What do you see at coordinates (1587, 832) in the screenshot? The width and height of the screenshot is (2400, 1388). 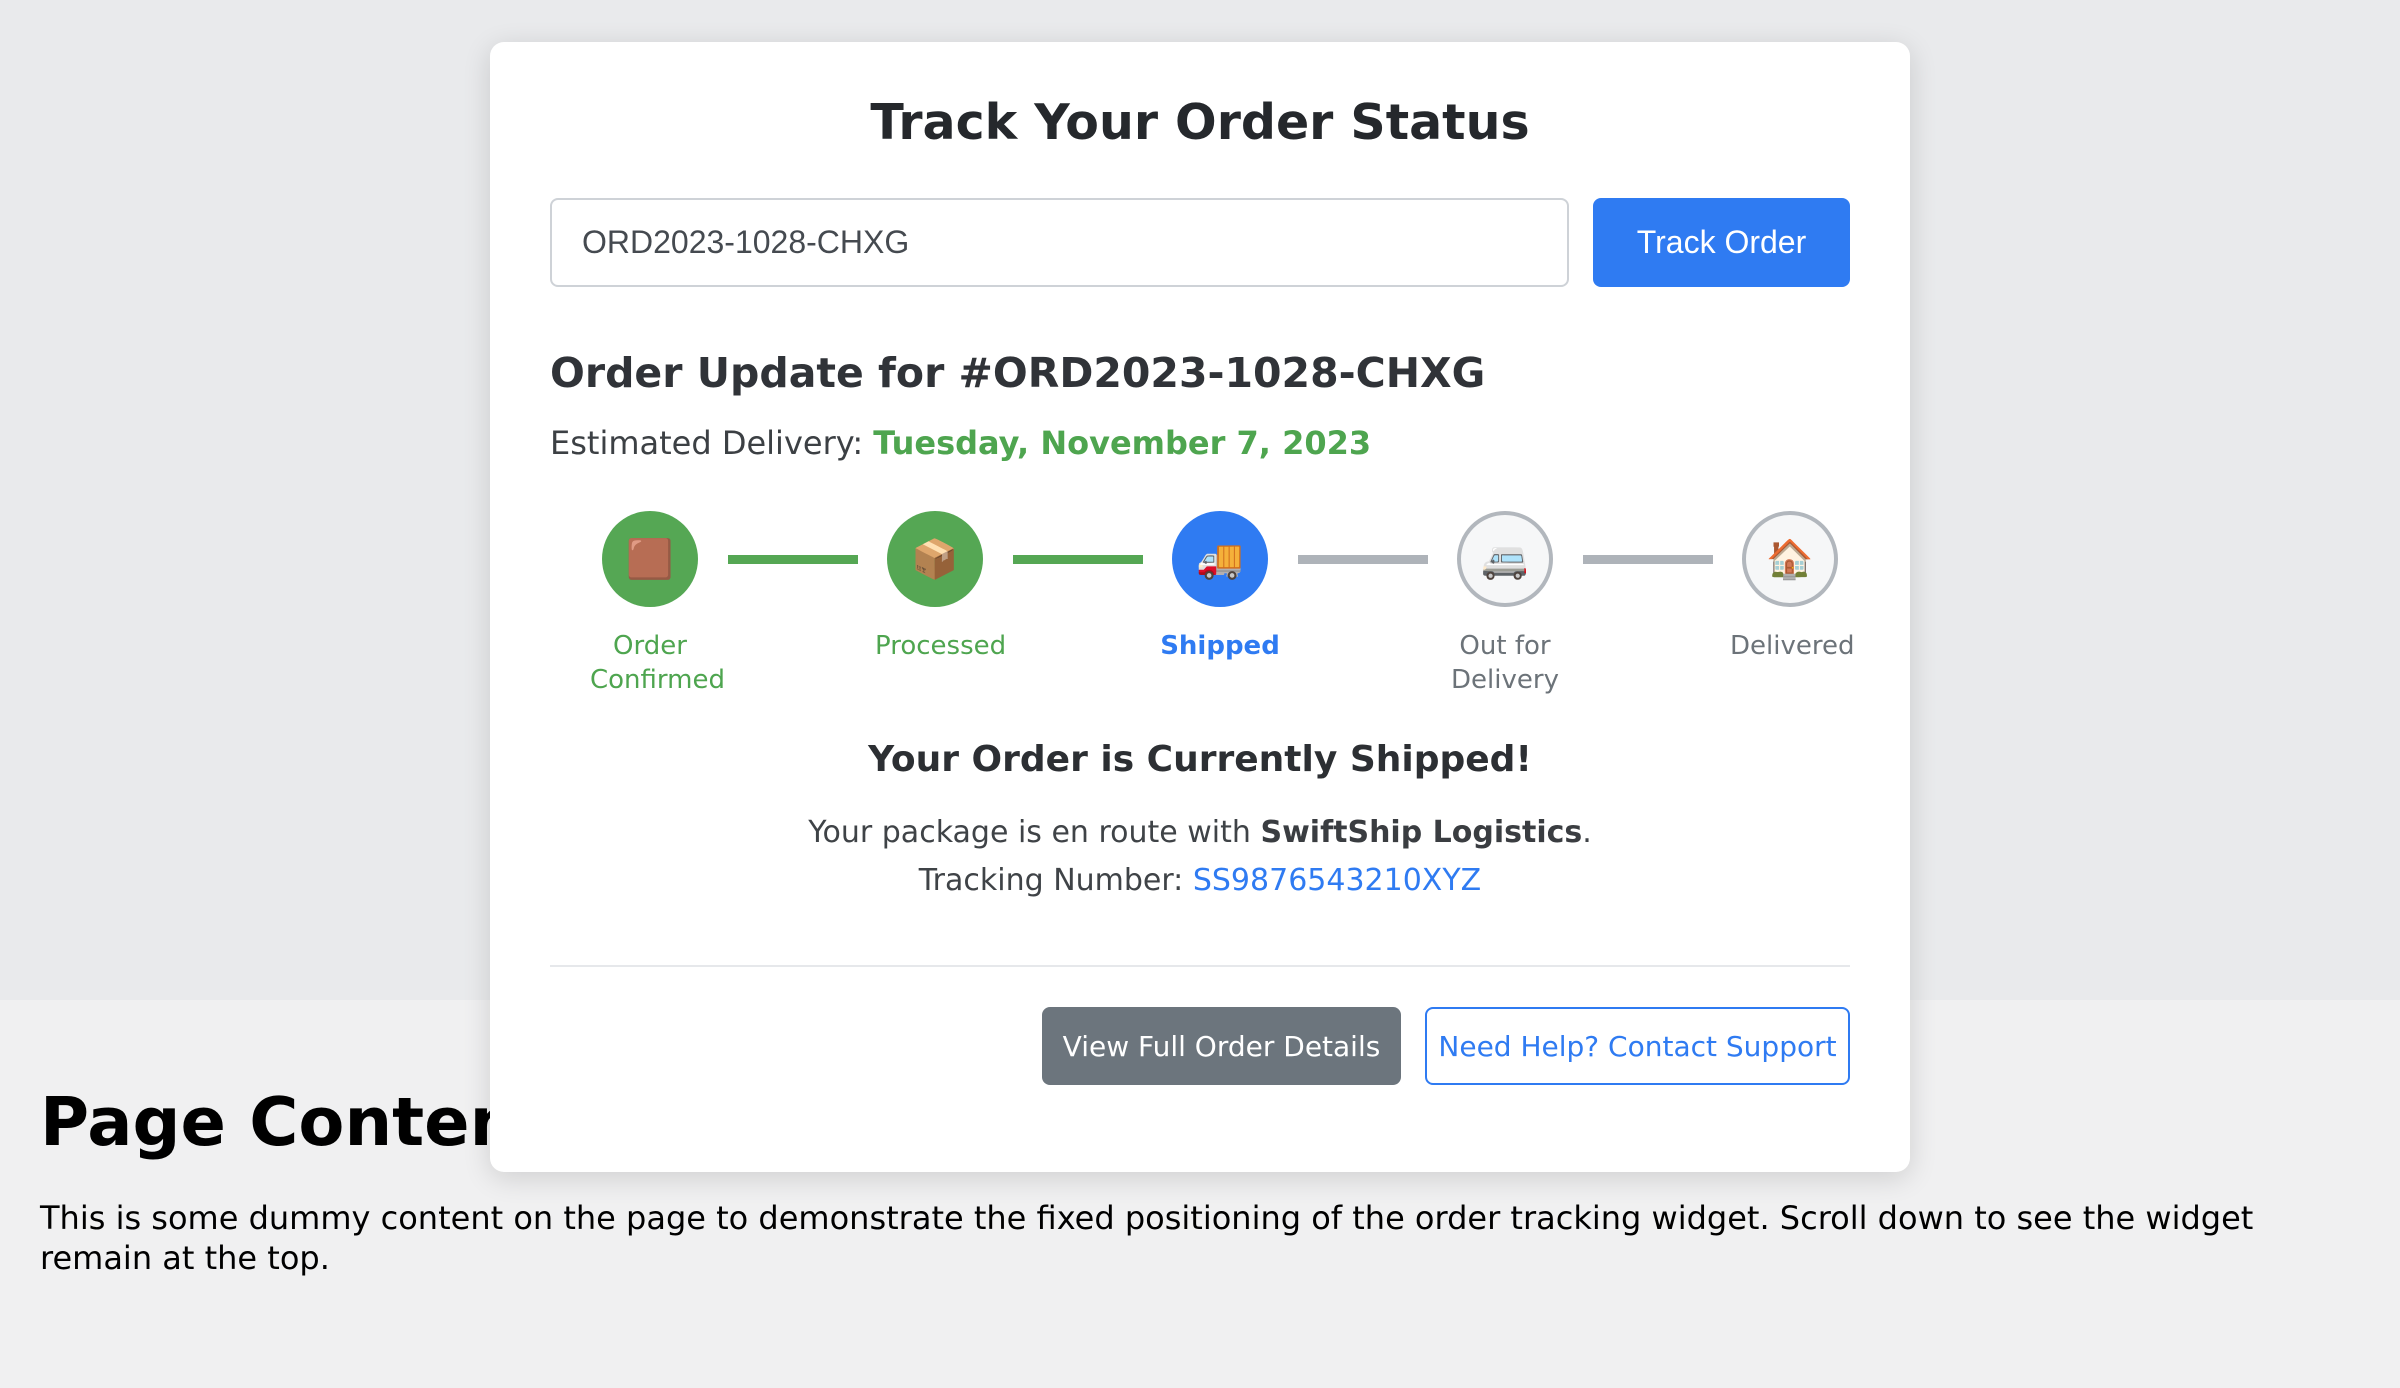 I see `status-text-suffix: .` at bounding box center [1587, 832].